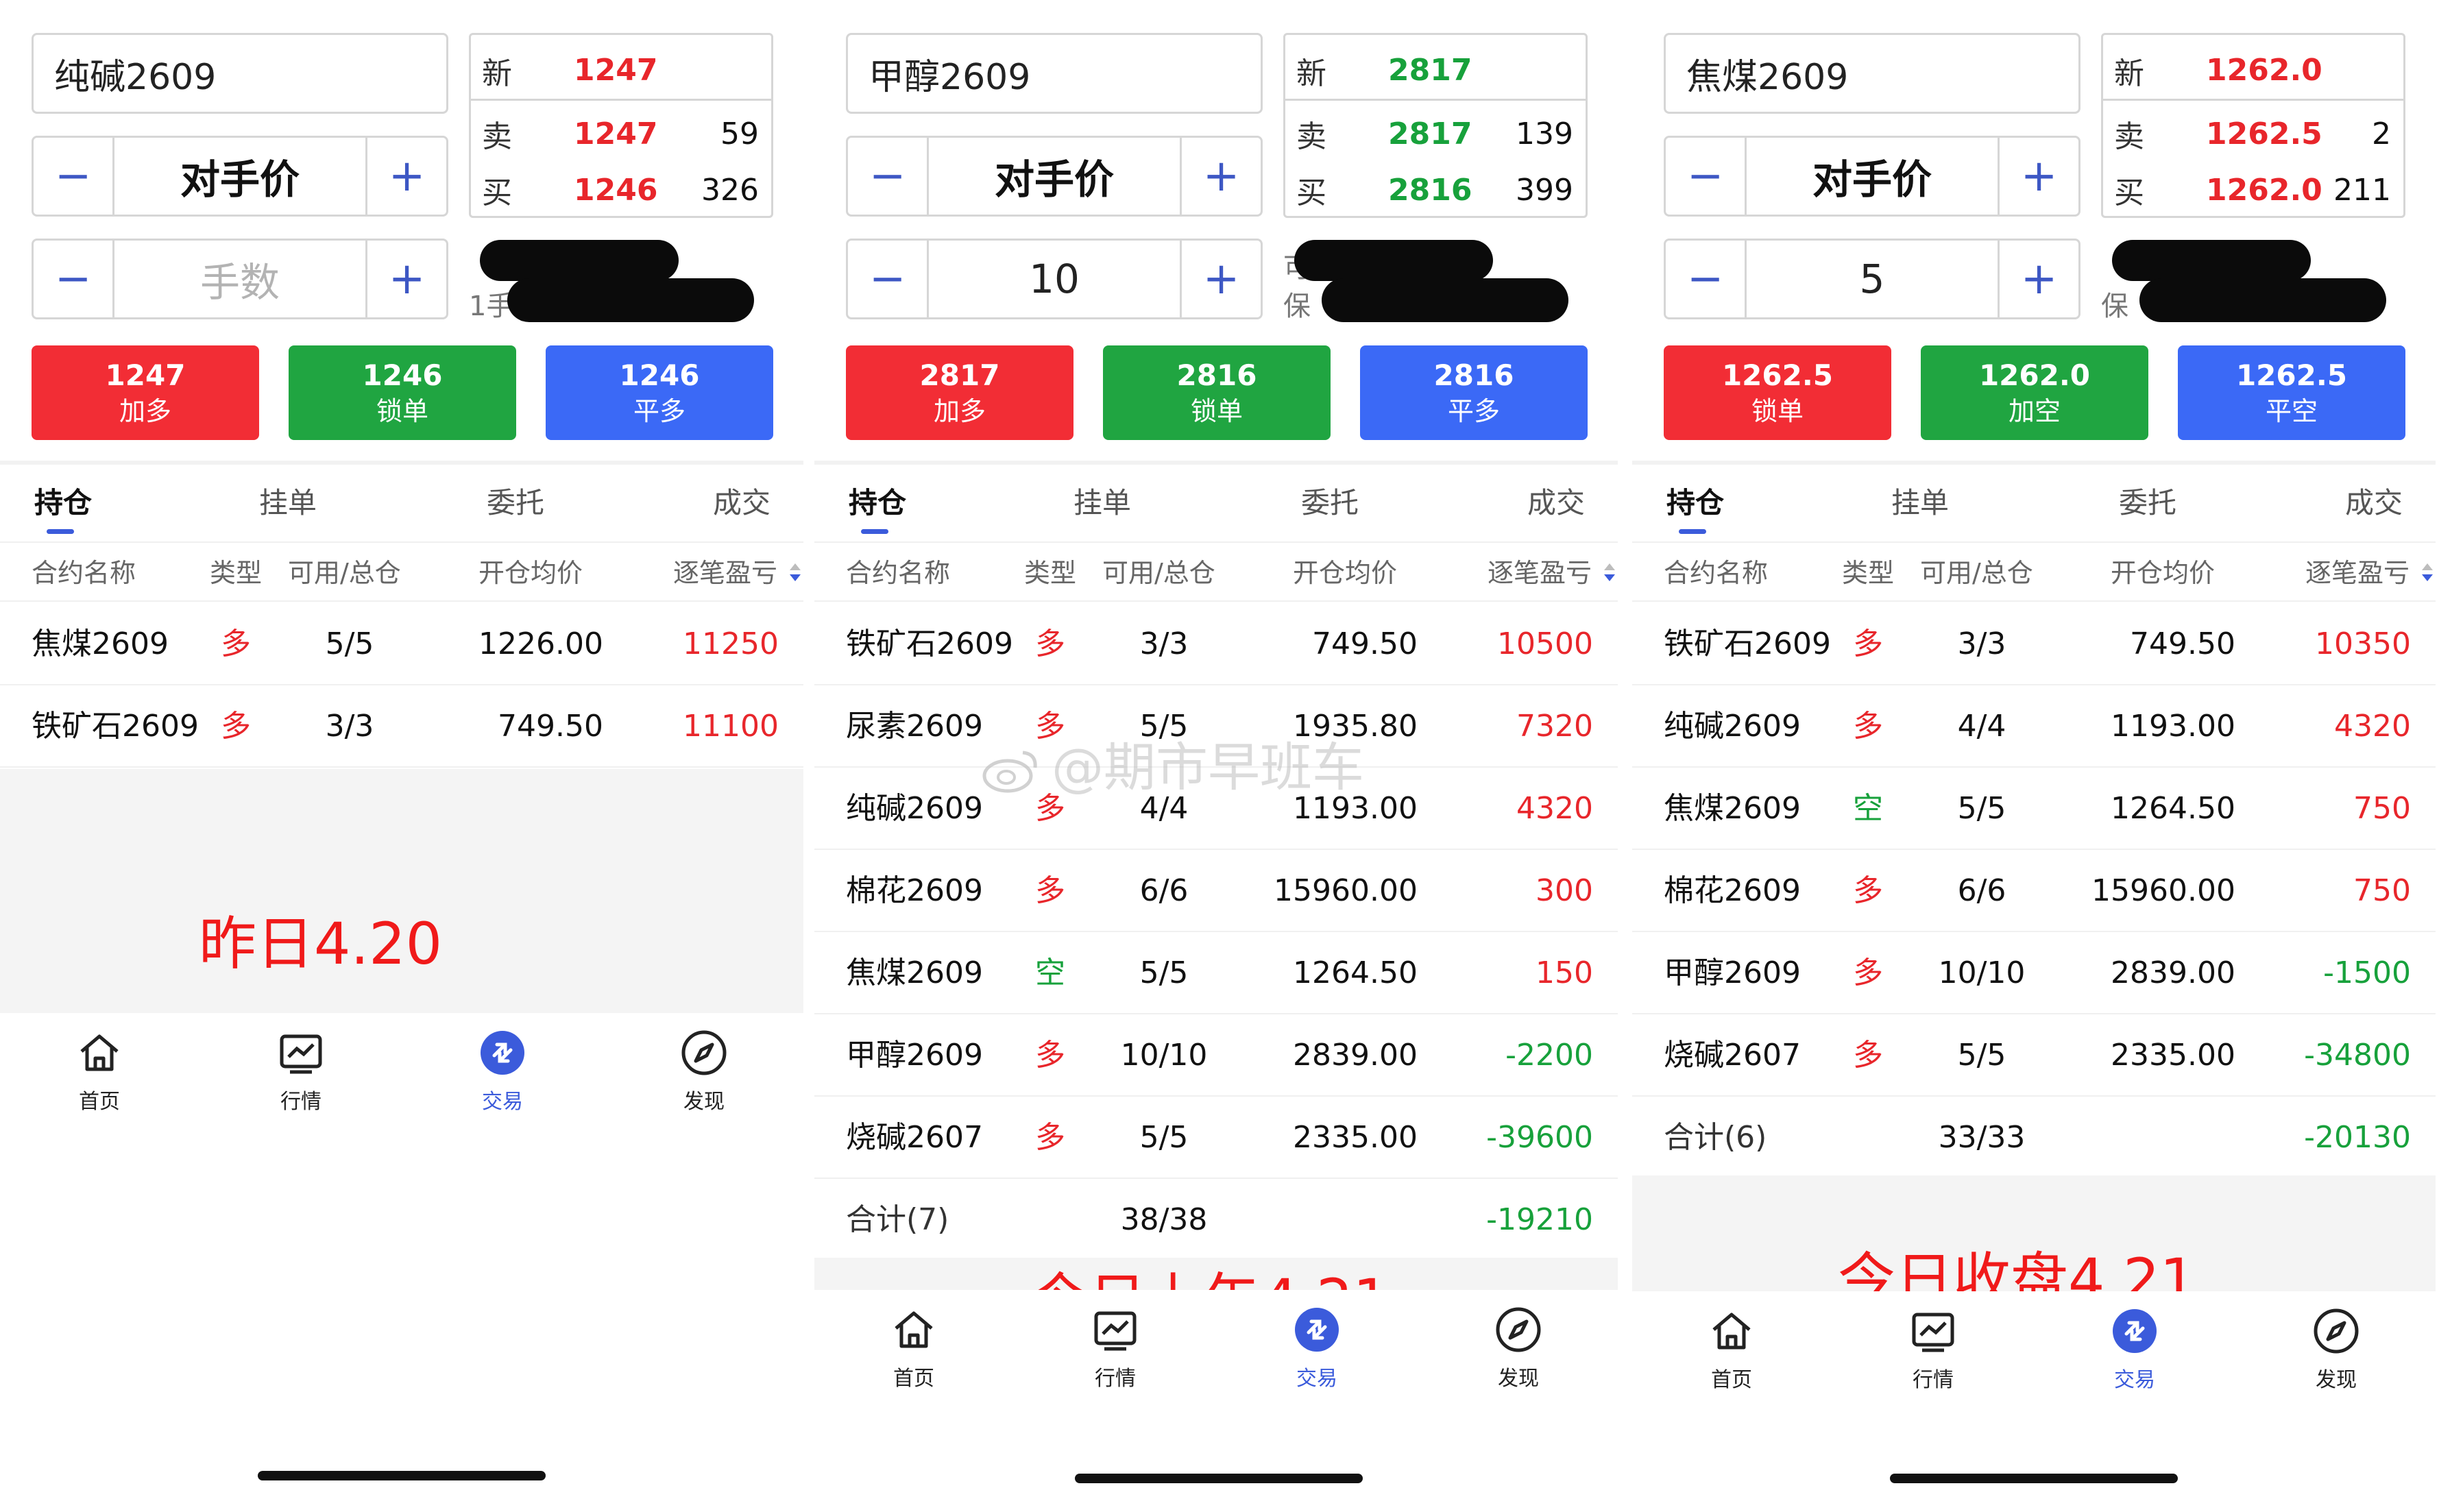 The image size is (2439, 1512). I want to click on quote-price-buy: 2816, so click(1415, 190).